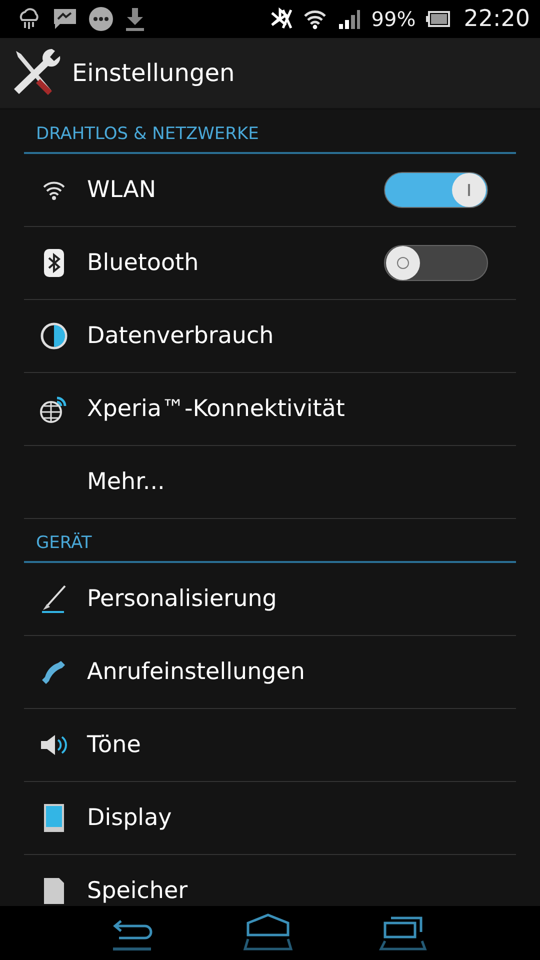  Describe the element at coordinates (182, 599) in the screenshot. I see `item-label: Personalisierung` at that location.